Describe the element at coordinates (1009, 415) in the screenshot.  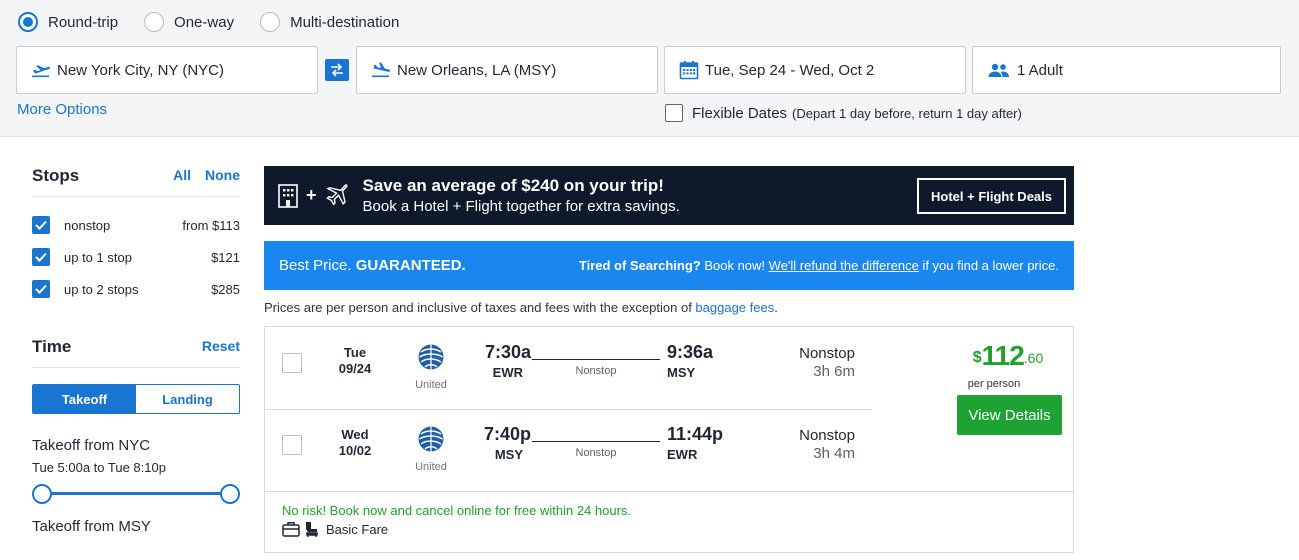
I see `view-details-button: View Details` at that location.